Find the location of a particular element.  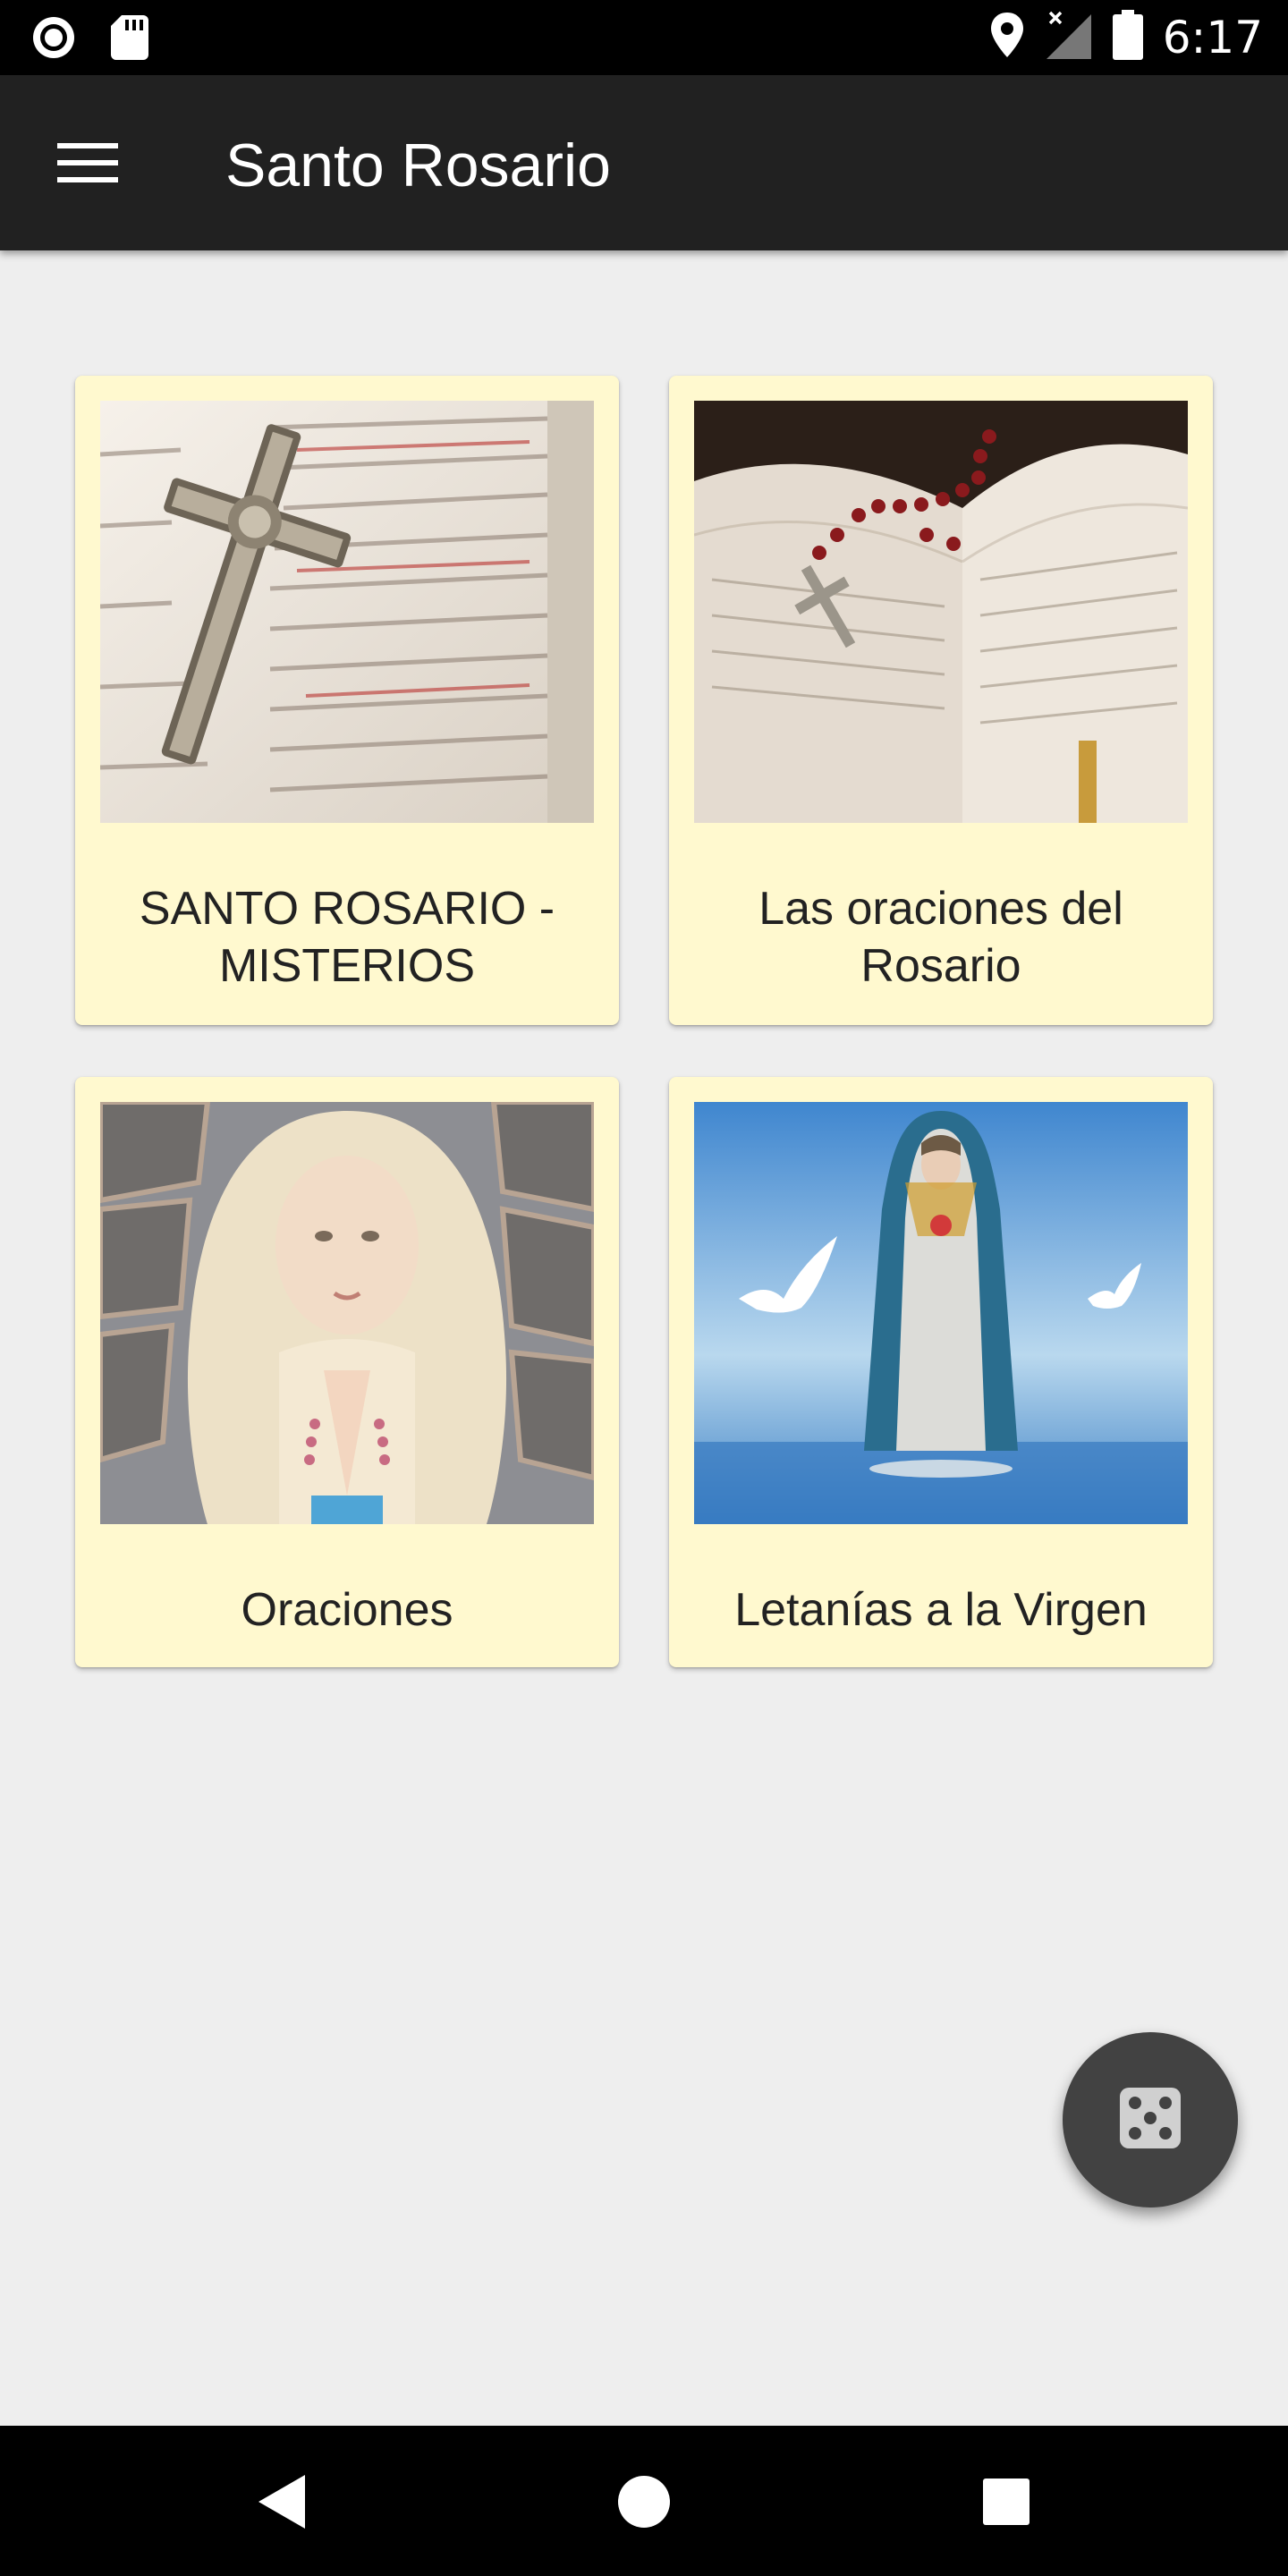

card-oraciones-del-rosario: Las oraciones del Rosario is located at coordinates (941, 700).